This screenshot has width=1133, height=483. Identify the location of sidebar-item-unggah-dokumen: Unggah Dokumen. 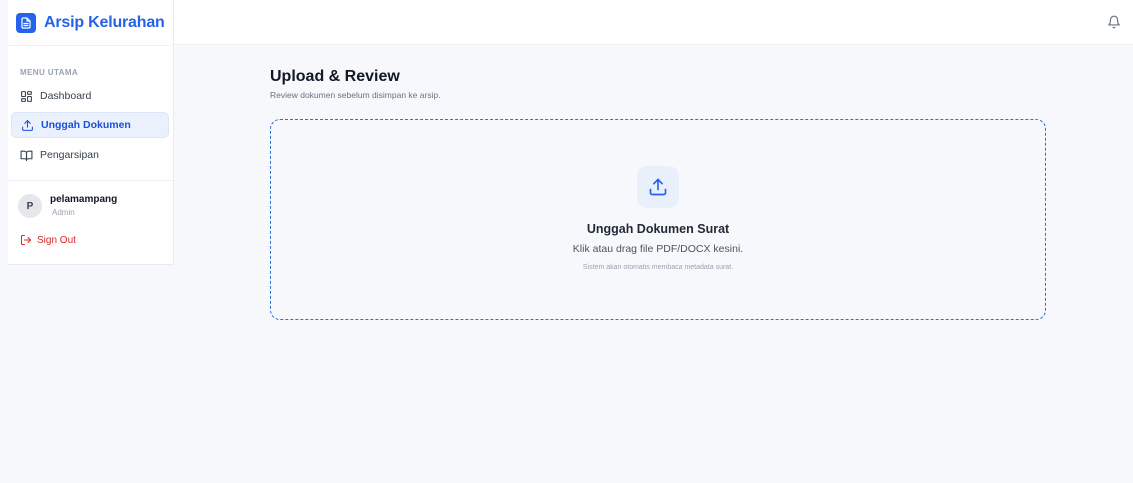
(90, 125).